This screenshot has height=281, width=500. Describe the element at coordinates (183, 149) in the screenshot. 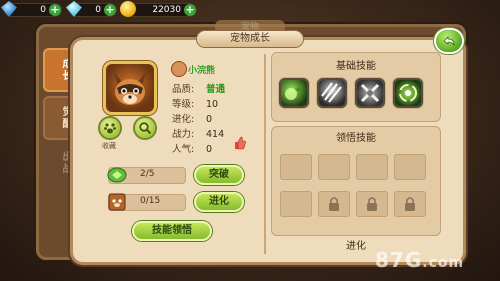

I see `stat-label: 人气:` at that location.